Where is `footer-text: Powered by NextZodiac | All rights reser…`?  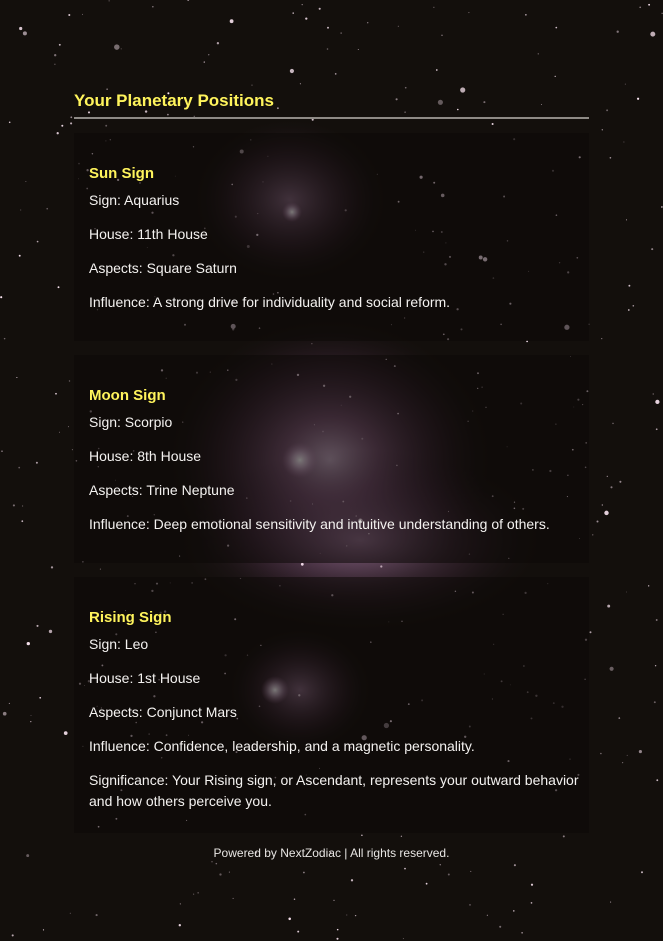 footer-text: Powered by NextZodiac | All rights reser… is located at coordinates (331, 853).